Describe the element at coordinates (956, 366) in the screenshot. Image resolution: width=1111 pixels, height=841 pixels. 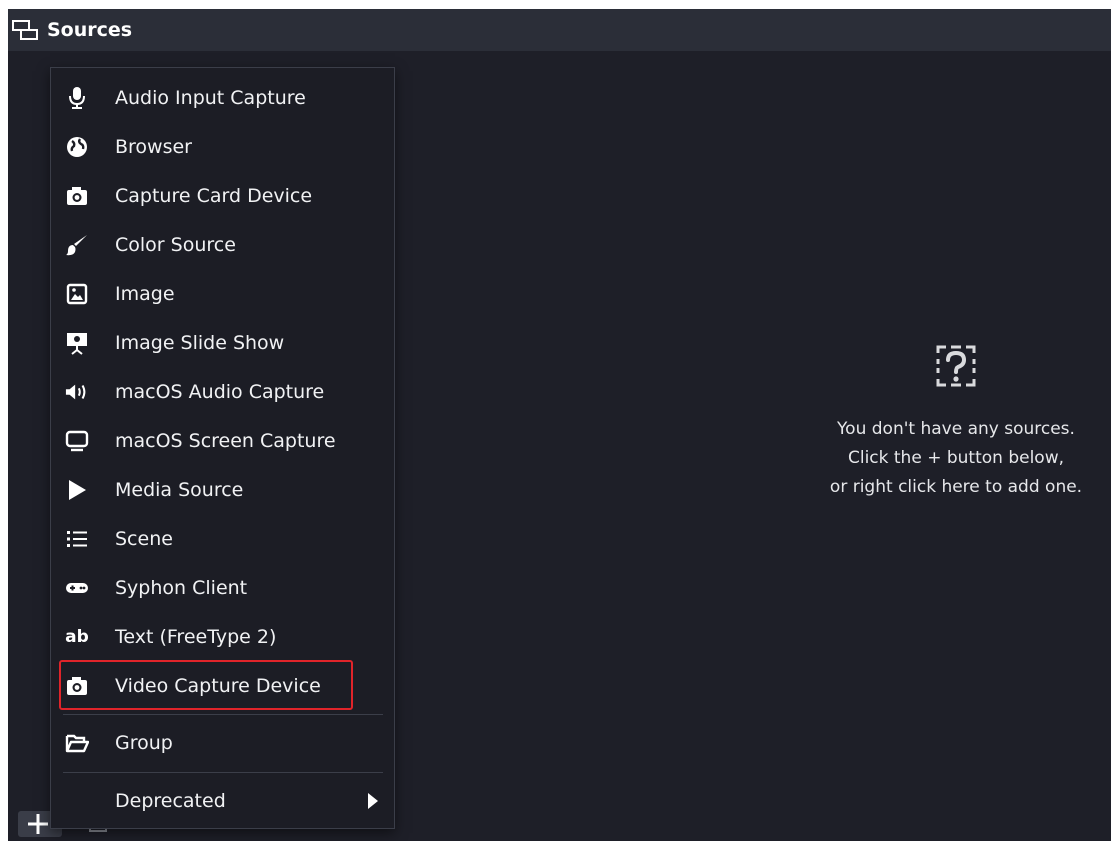
I see `question-mark-icon` at that location.